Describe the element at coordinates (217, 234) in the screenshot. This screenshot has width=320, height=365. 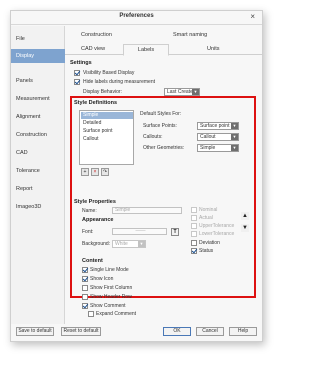
I see `lower-tolerance-label: LowerTolerance` at that location.